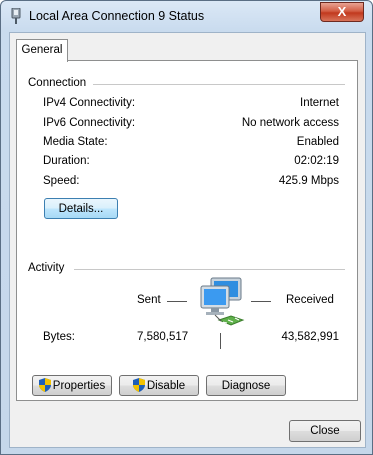 The height and width of the screenshot is (455, 373). Describe the element at coordinates (219, 84) in the screenshot. I see `connection-divider` at that location.